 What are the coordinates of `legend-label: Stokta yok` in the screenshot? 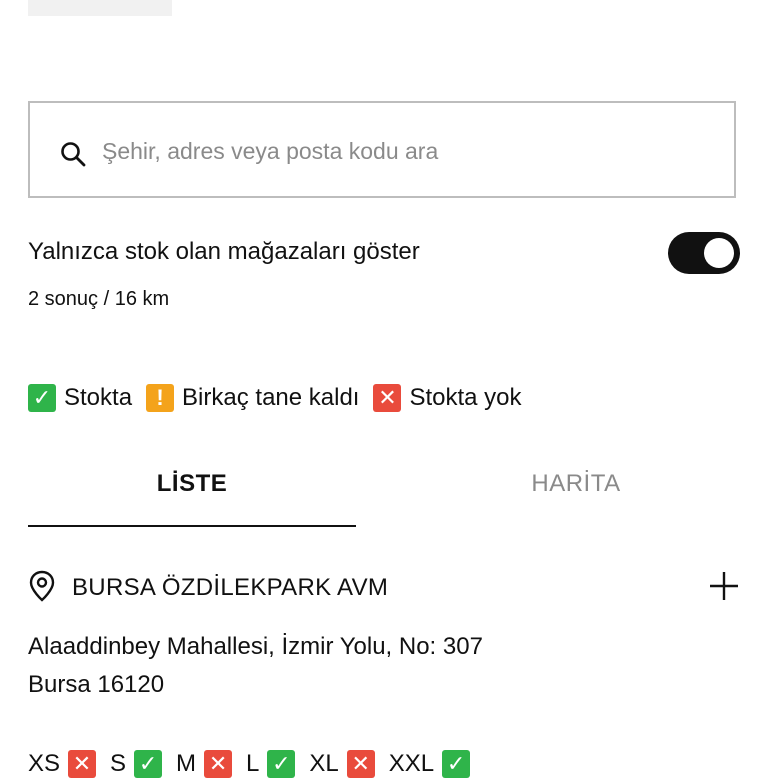 It's located at (465, 397).